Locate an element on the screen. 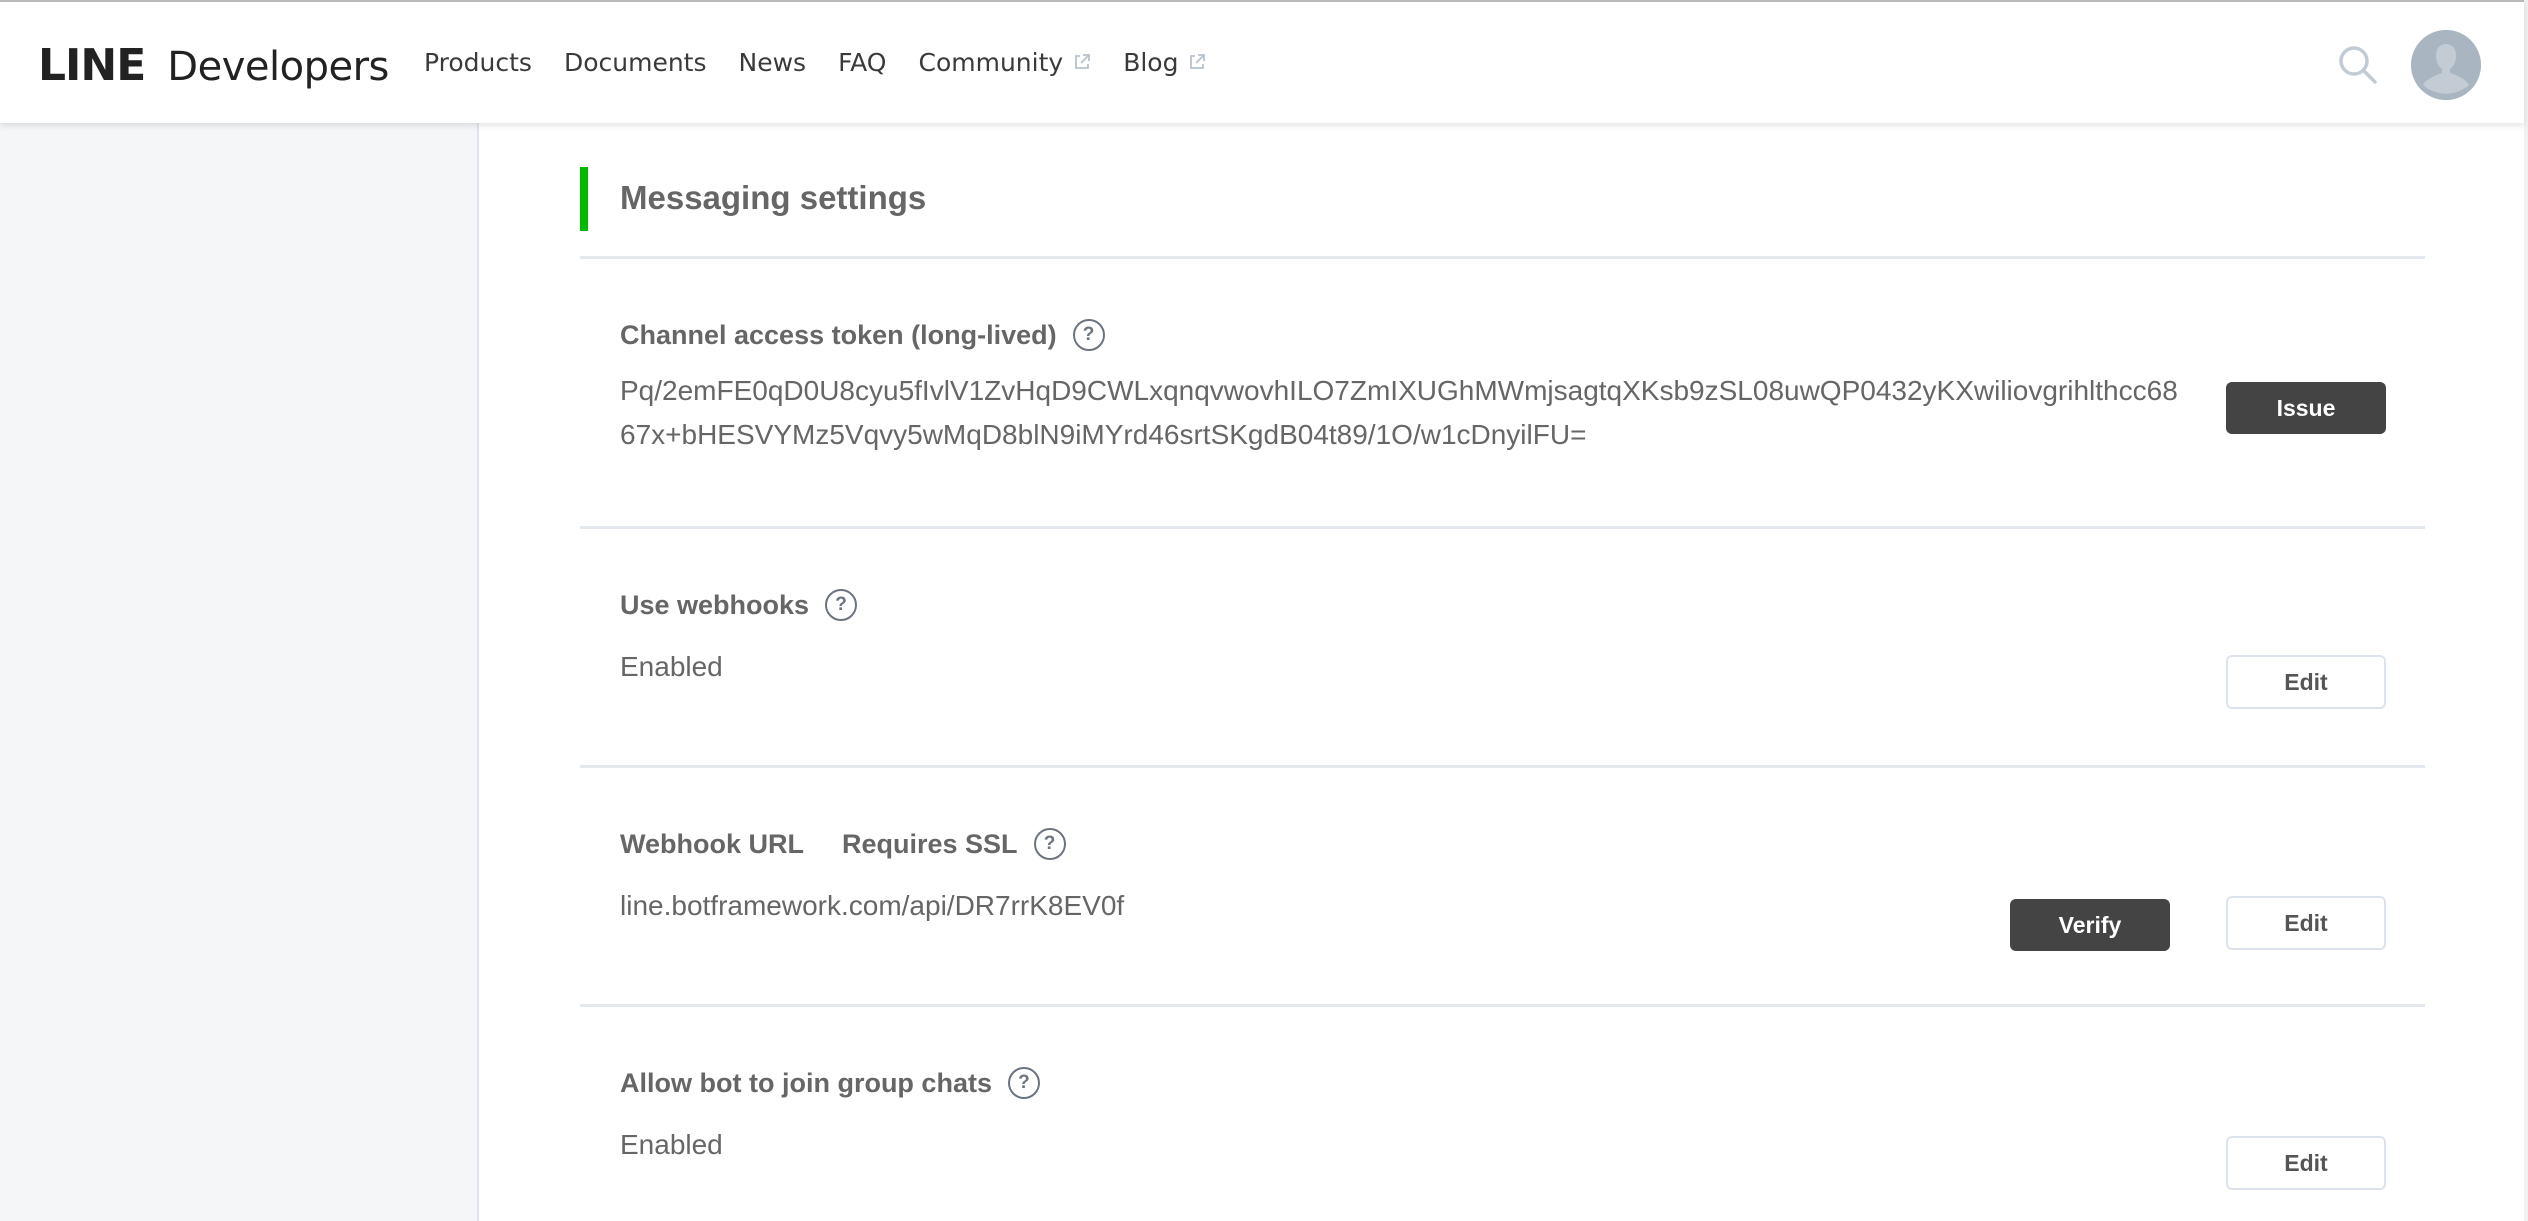 Image resolution: width=2528 pixels, height=1221 pixels. section-title: Messaging settings is located at coordinates (773, 197).